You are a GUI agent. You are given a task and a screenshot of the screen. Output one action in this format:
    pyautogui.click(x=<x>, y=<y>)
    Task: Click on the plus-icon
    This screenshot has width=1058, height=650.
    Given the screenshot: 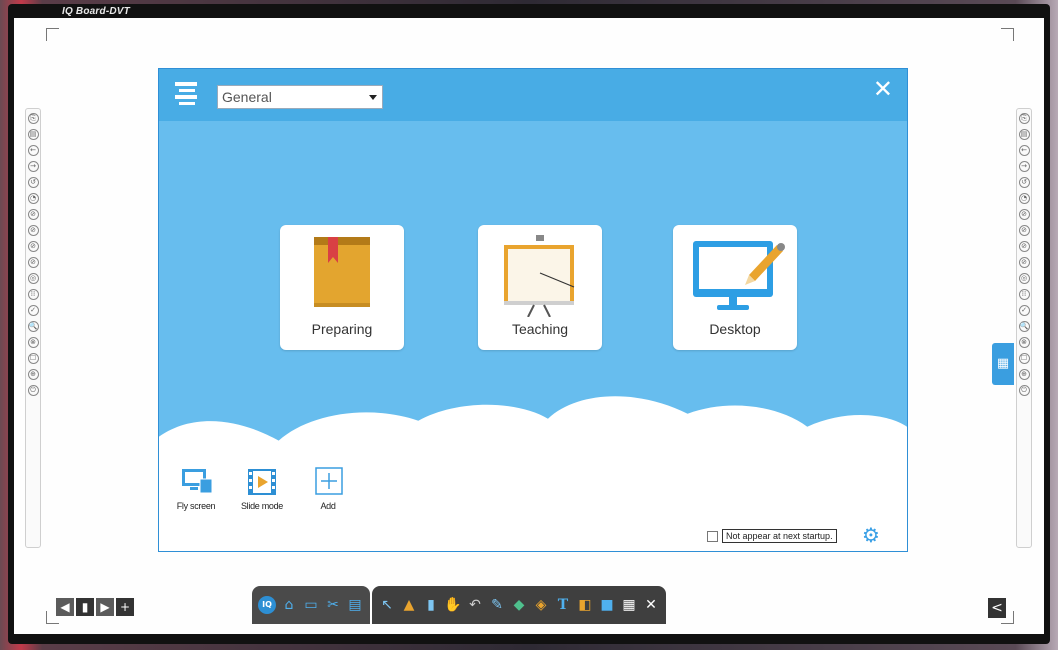 What is the action you would take?
    pyautogui.click(x=329, y=481)
    